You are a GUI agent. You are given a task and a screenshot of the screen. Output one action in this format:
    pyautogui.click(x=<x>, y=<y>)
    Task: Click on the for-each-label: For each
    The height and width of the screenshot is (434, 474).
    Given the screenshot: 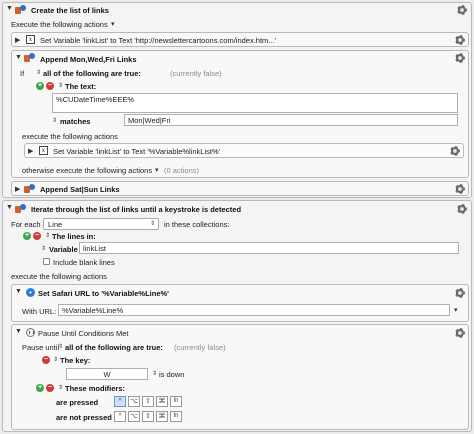 What is the action you would take?
    pyautogui.click(x=26, y=224)
    